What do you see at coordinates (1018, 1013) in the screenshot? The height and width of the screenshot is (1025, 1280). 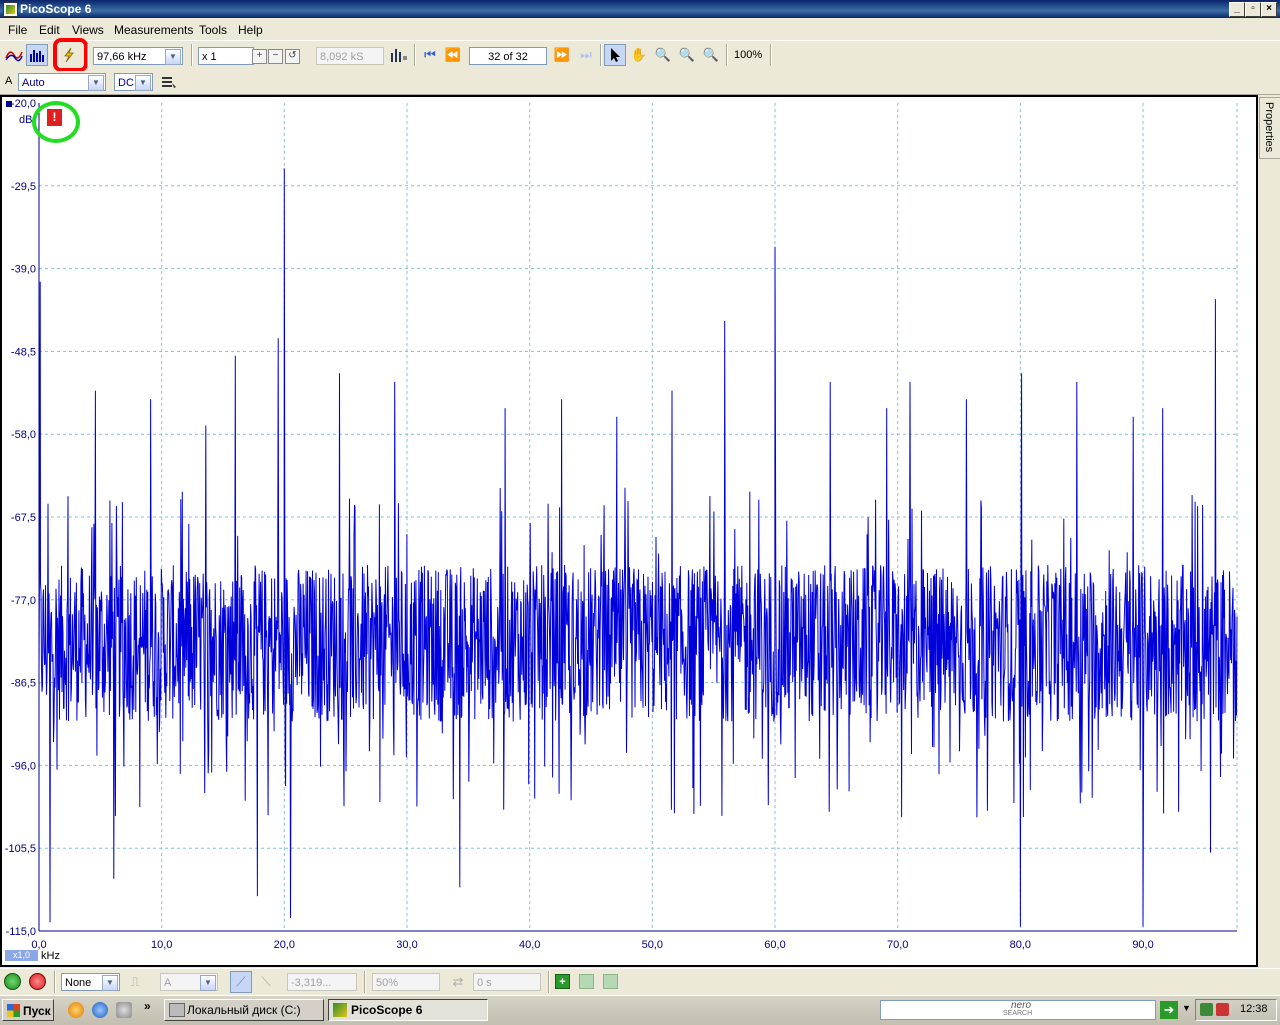 I see `nero-search-label: SEARCH` at bounding box center [1018, 1013].